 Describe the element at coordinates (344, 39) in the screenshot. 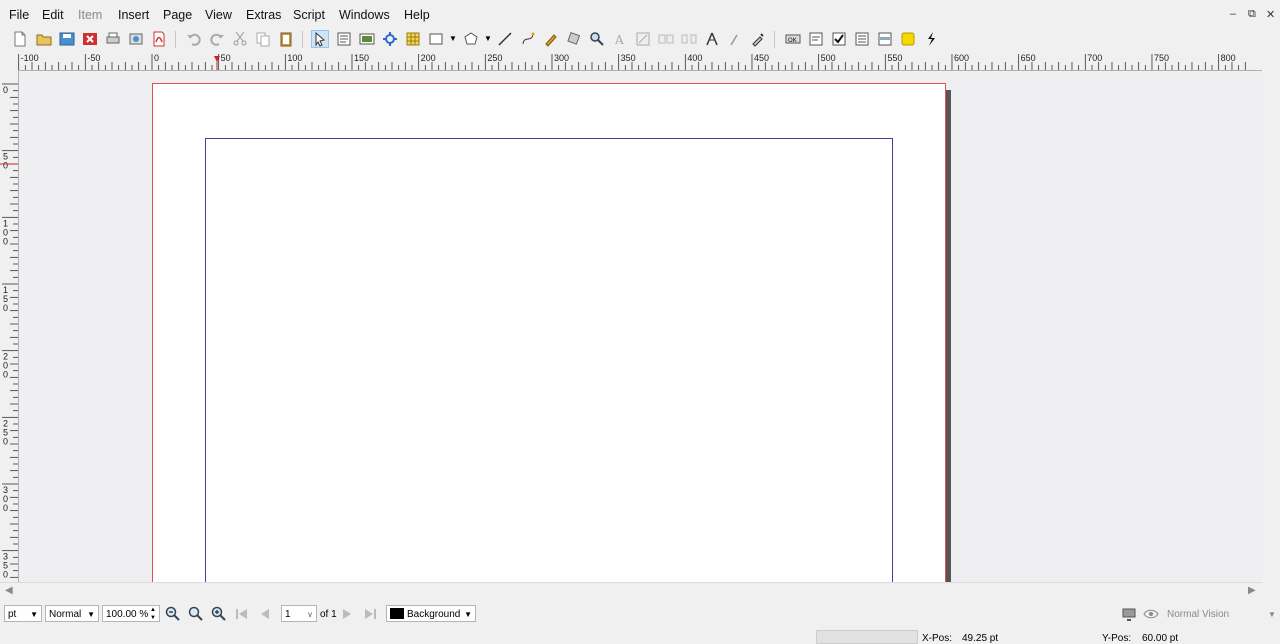

I see `text-frame-icon` at that location.